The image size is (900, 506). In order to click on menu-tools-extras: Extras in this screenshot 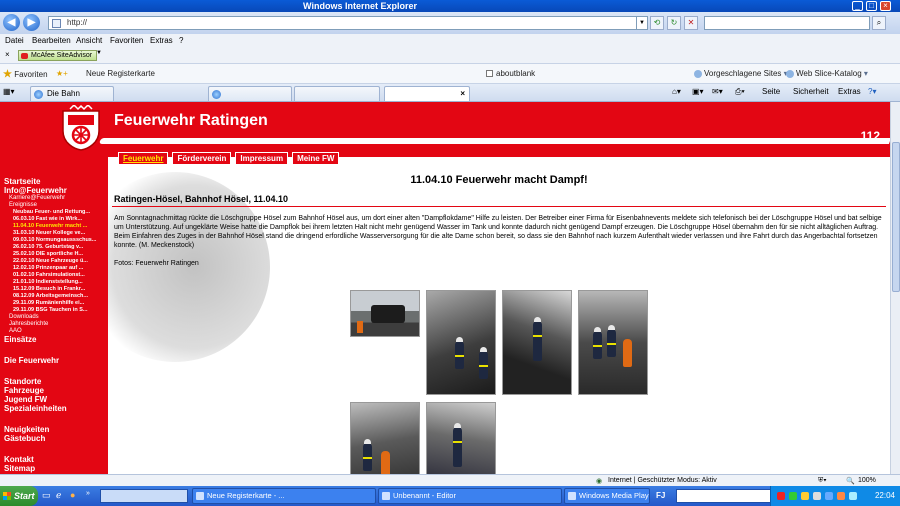, I will do `click(849, 91)`.